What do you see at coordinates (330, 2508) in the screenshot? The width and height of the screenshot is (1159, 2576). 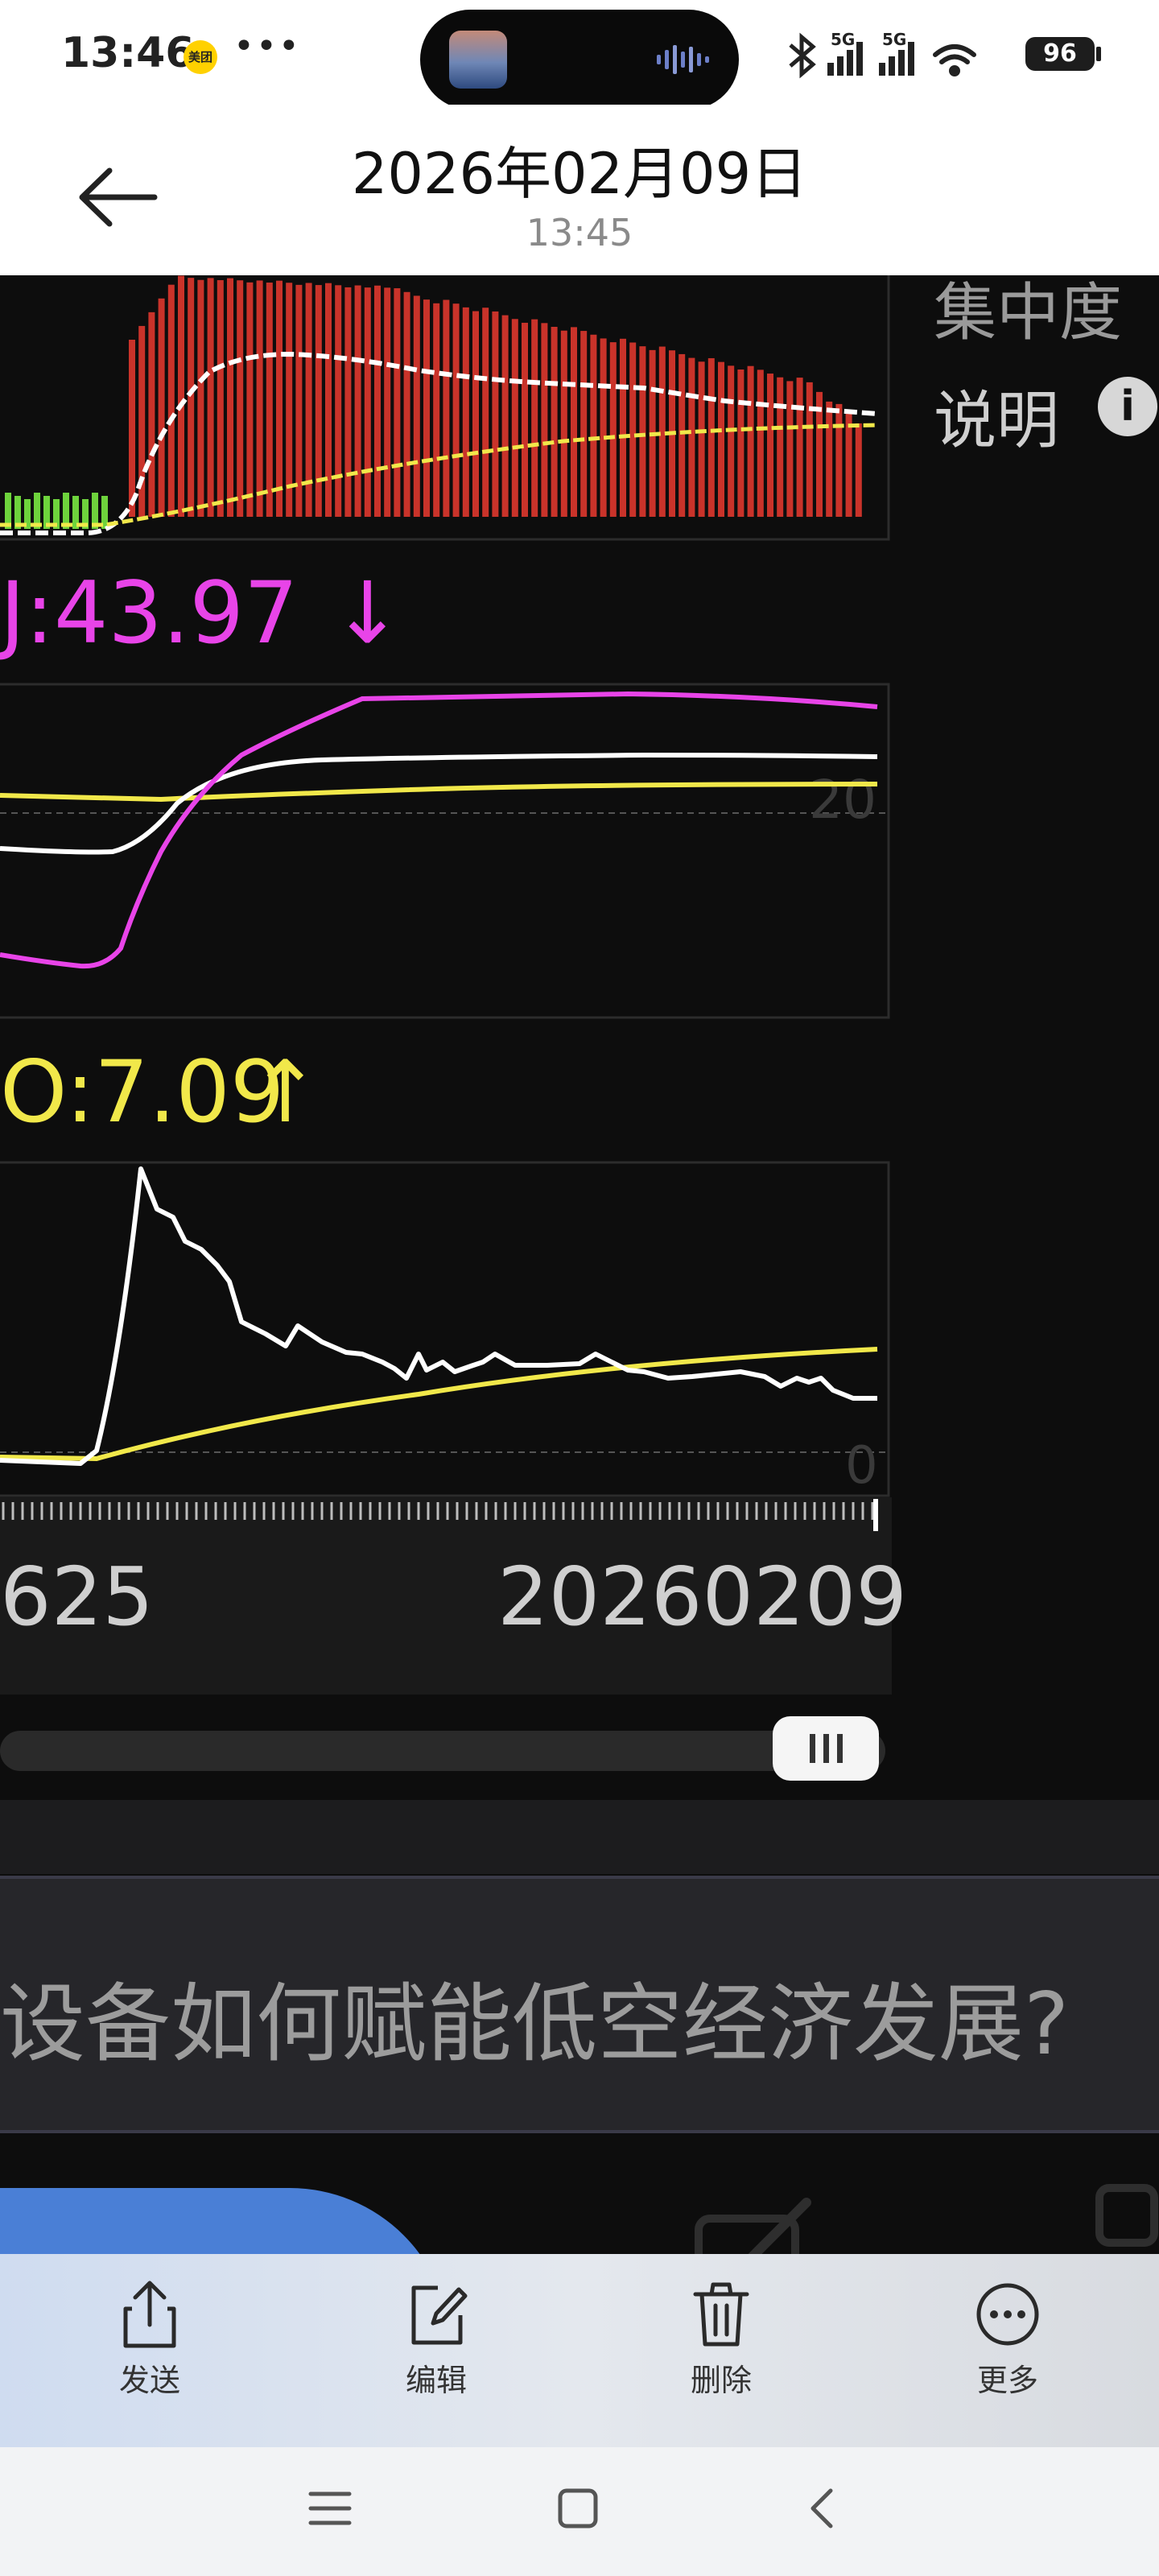 I see `menu-icon` at bounding box center [330, 2508].